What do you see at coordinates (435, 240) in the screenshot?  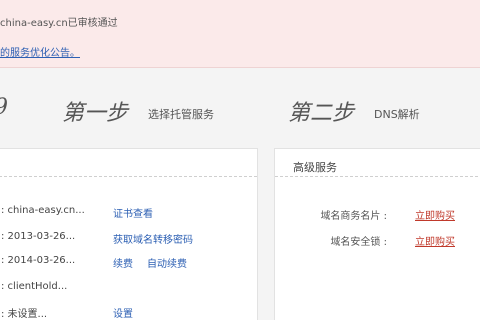 I see `buy-security-lock-link: 立即购买` at bounding box center [435, 240].